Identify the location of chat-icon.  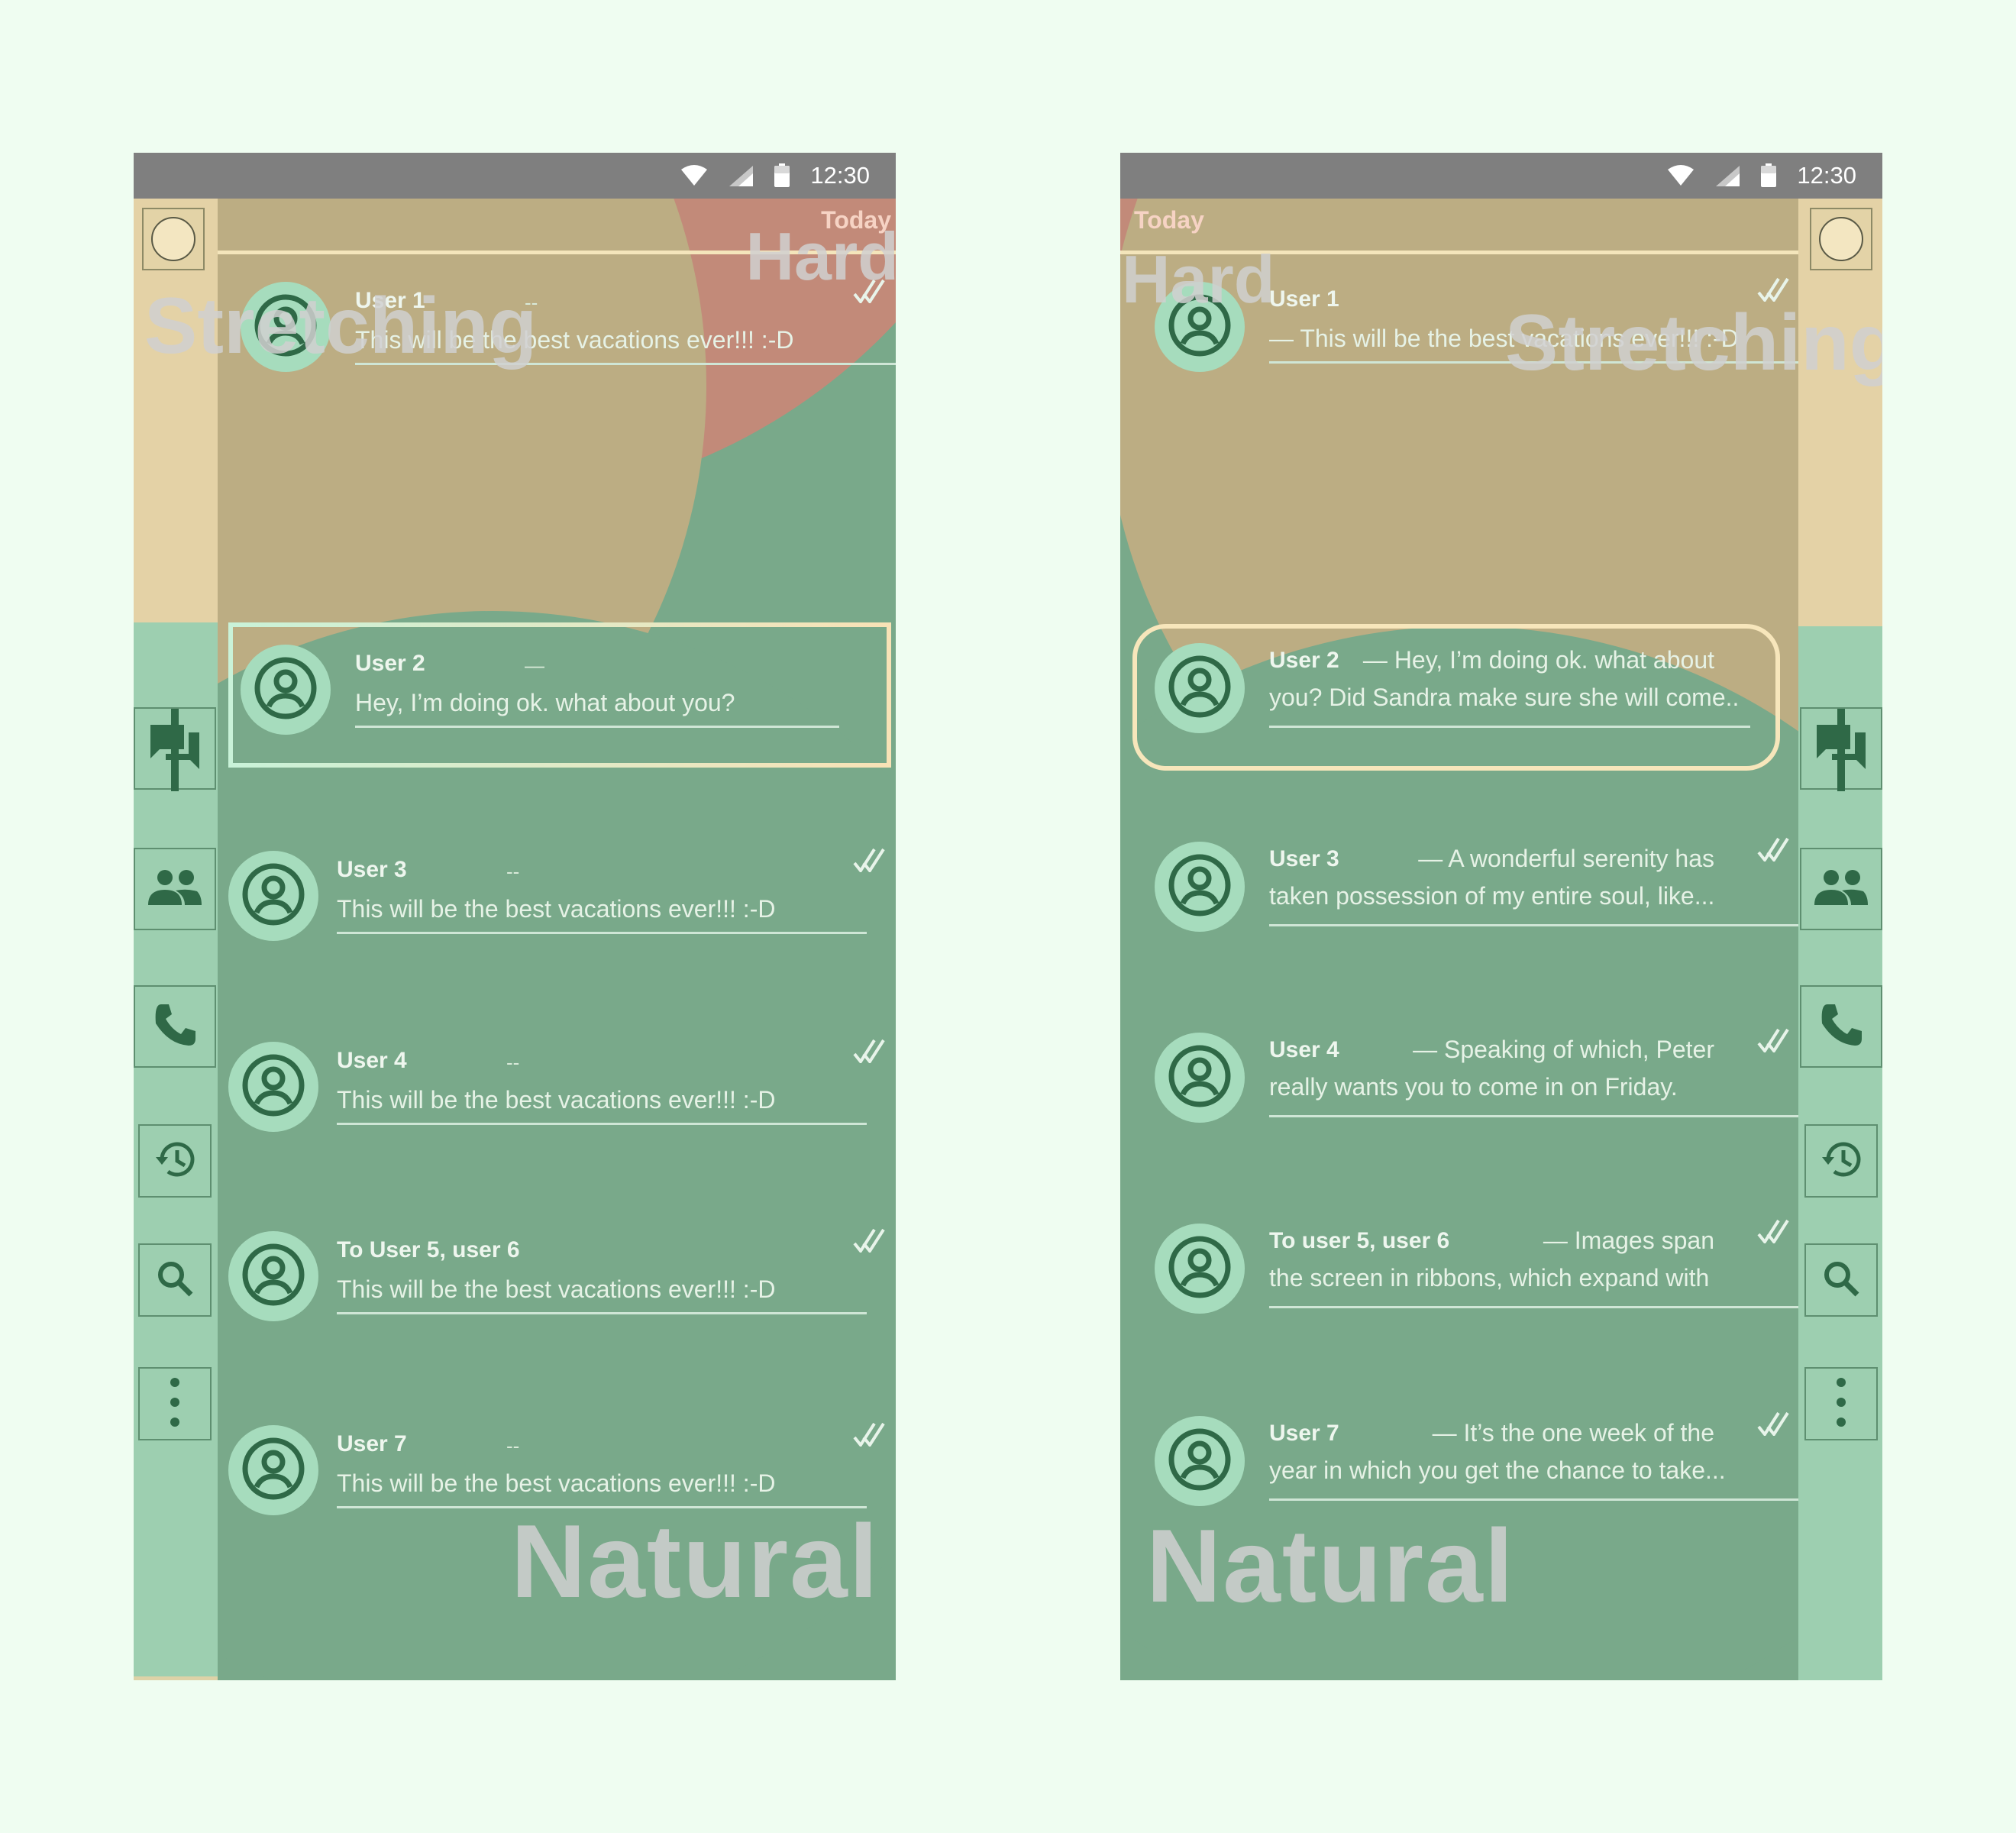
(1841, 749).